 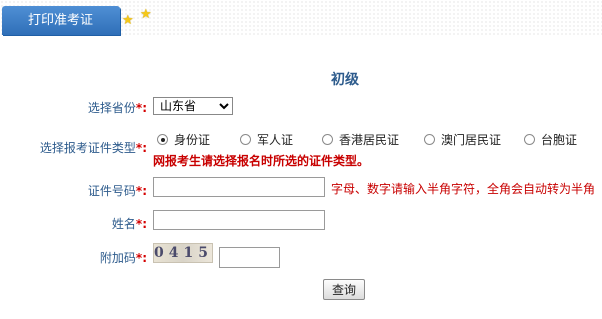 I want to click on id-type-warning: 网报考生请选择报名时所选的证件类型。, so click(x=261, y=161).